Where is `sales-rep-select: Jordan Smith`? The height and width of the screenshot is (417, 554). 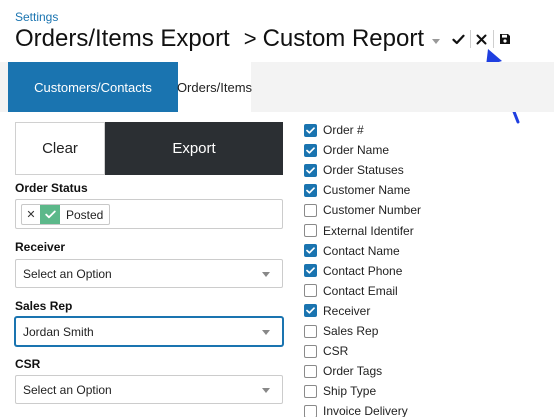
sales-rep-select: Jordan Smith is located at coordinates (149, 331).